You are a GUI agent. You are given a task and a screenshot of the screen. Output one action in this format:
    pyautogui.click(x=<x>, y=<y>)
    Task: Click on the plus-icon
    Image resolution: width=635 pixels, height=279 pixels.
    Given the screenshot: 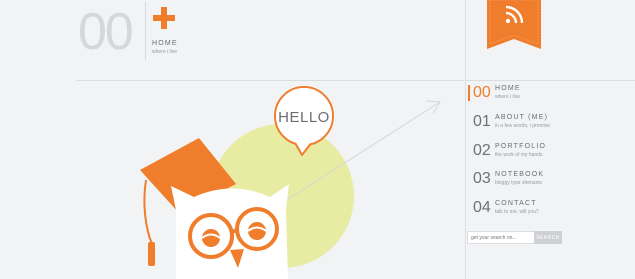 What is the action you would take?
    pyautogui.click(x=164, y=18)
    